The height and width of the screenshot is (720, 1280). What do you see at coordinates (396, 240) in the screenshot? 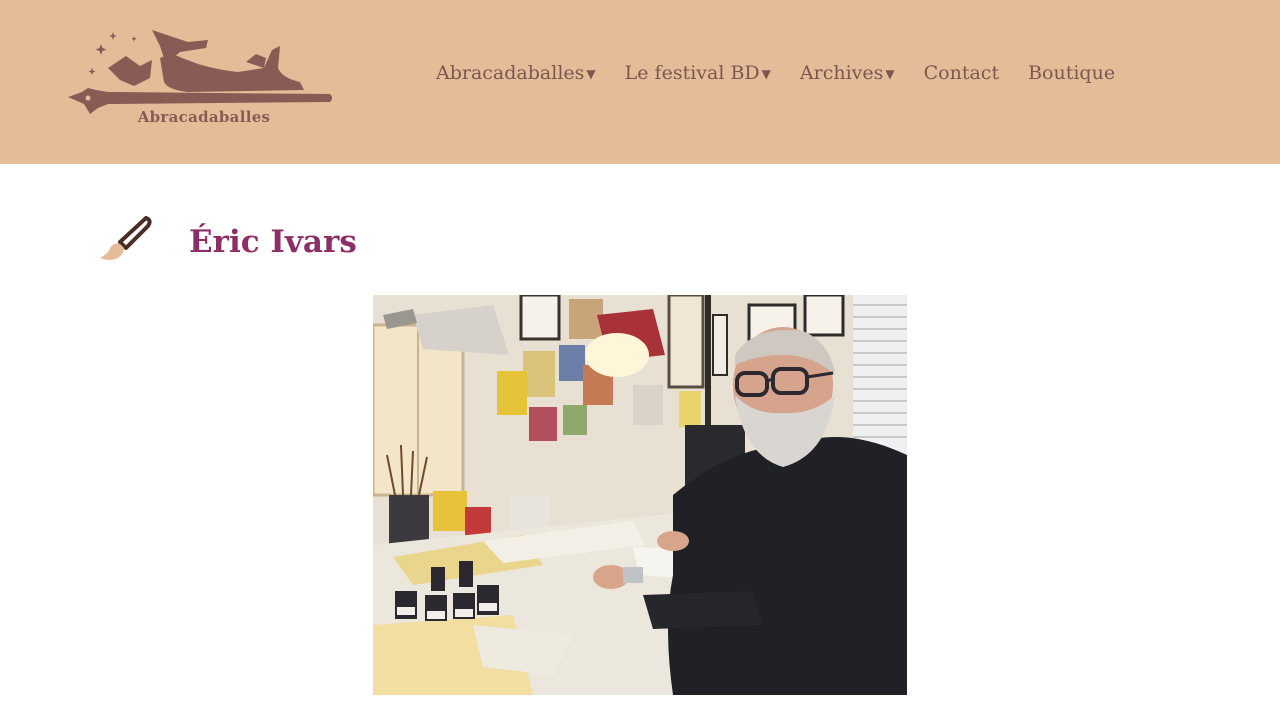
I see `page-title-row: Éric Ivars` at bounding box center [396, 240].